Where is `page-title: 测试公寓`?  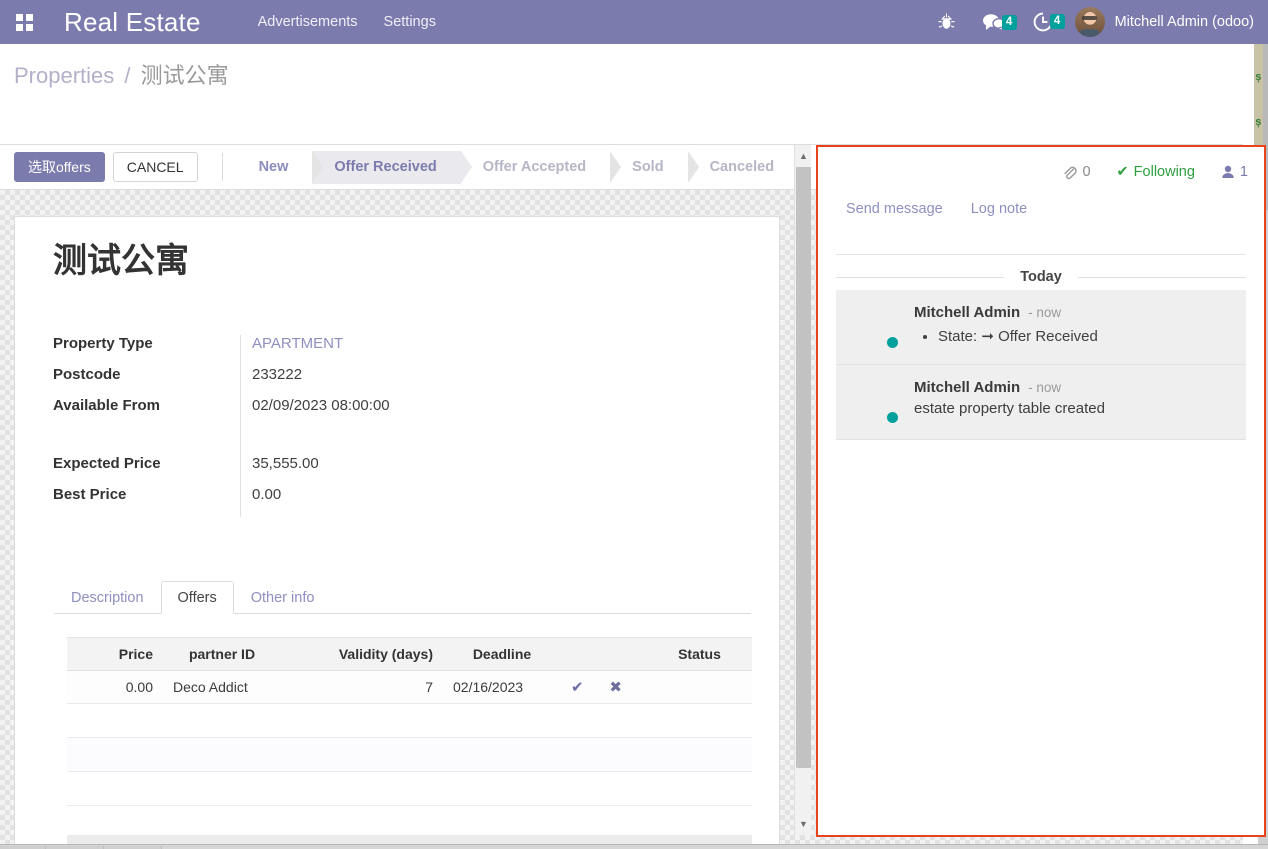
page-title: 测试公寓 is located at coordinates (121, 261).